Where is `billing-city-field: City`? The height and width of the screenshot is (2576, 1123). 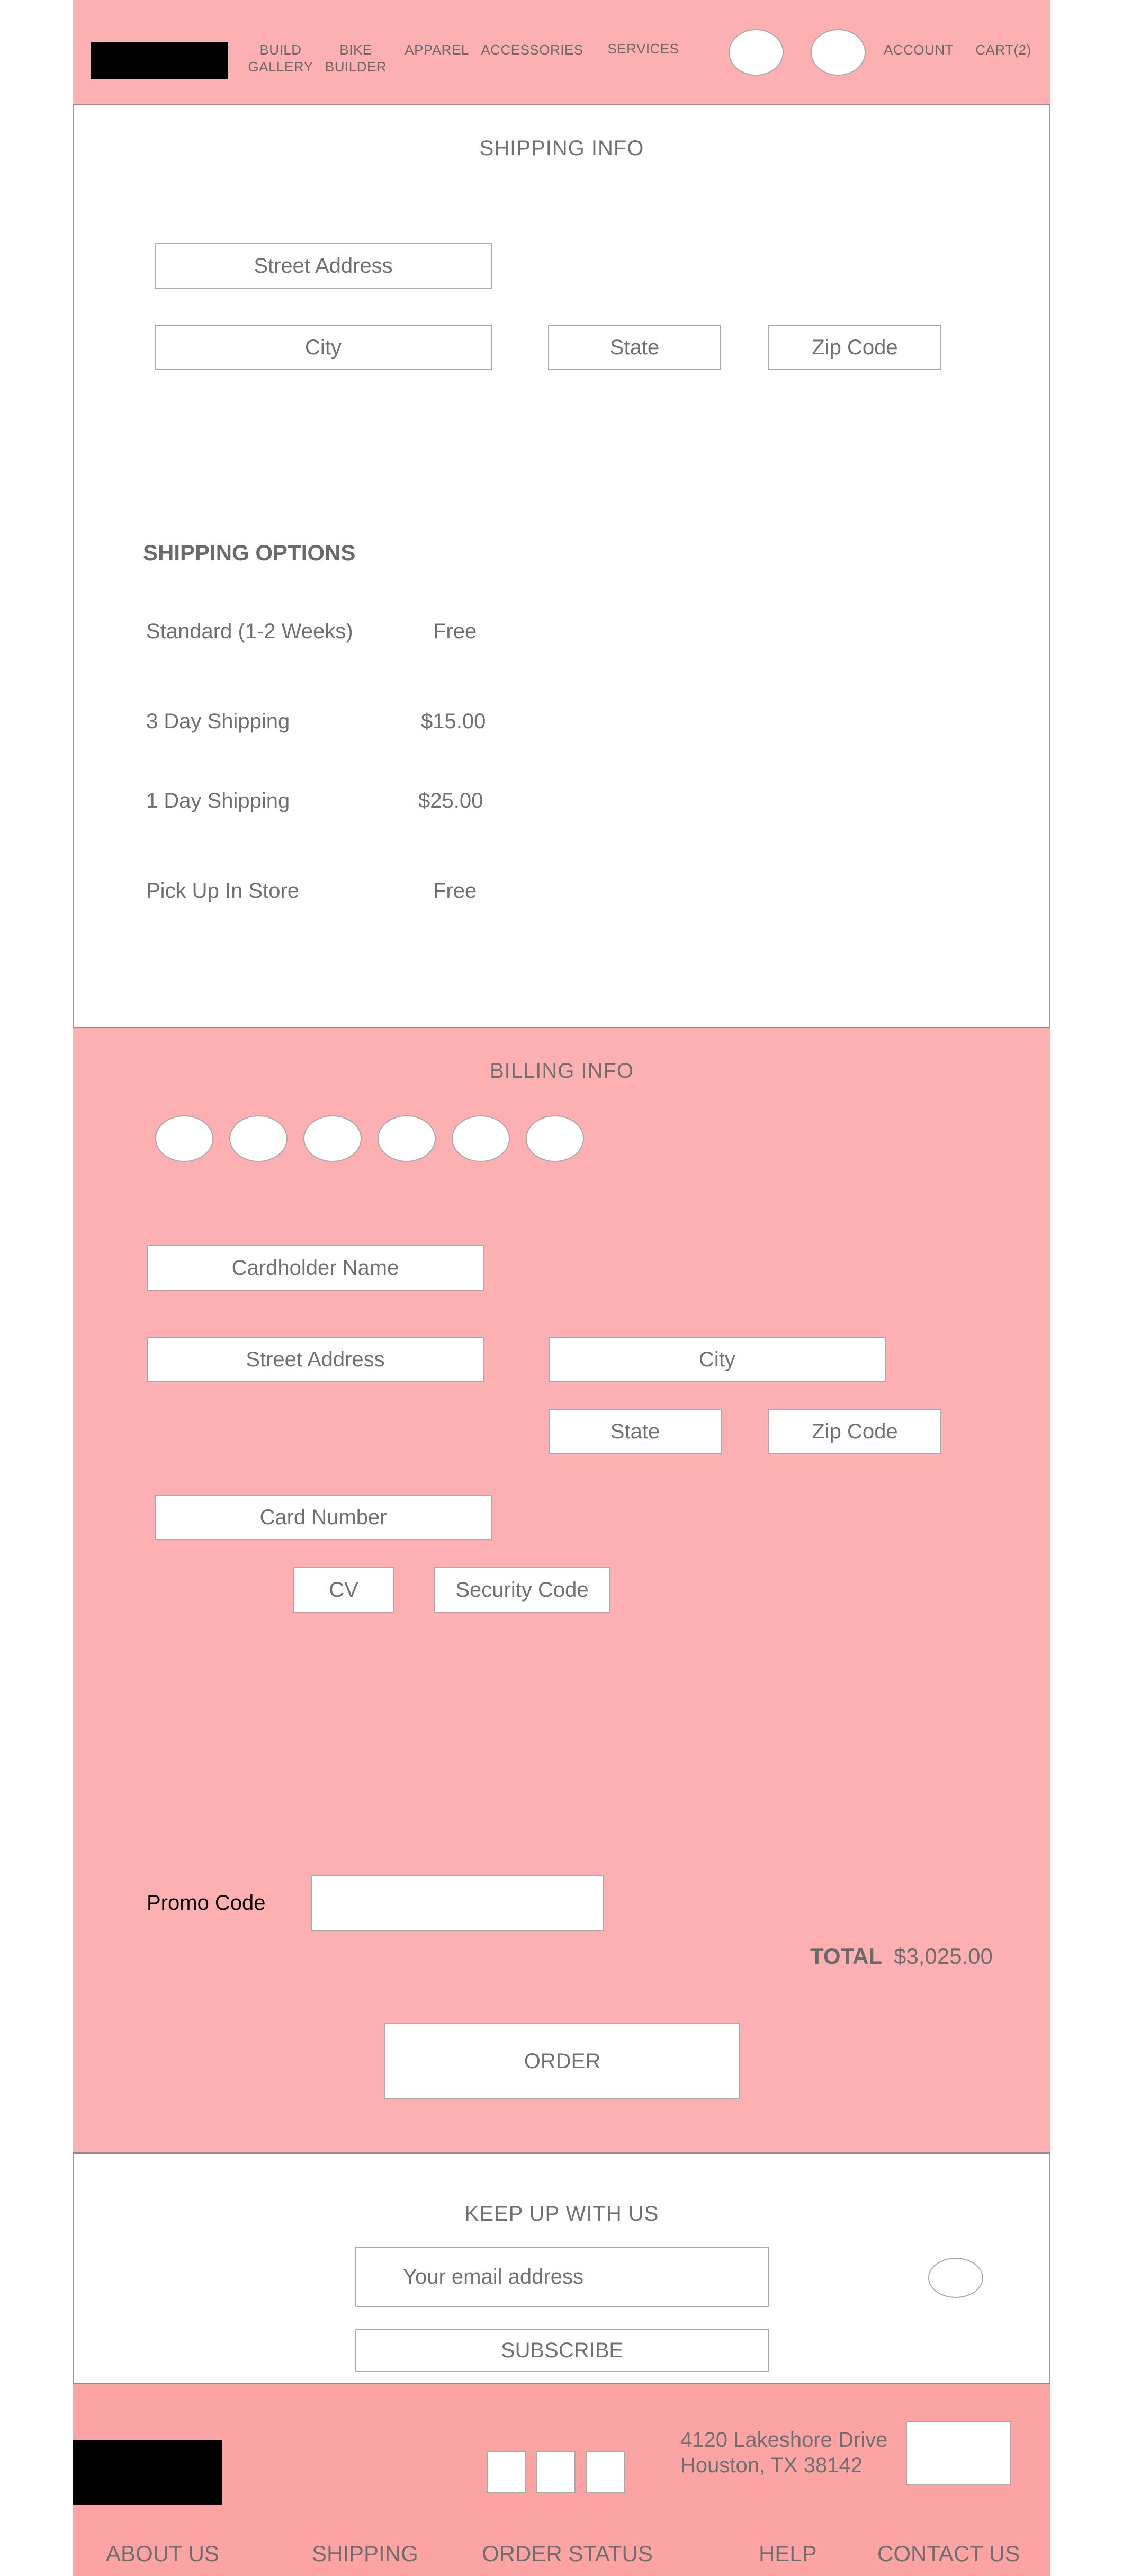 billing-city-field: City is located at coordinates (717, 1359).